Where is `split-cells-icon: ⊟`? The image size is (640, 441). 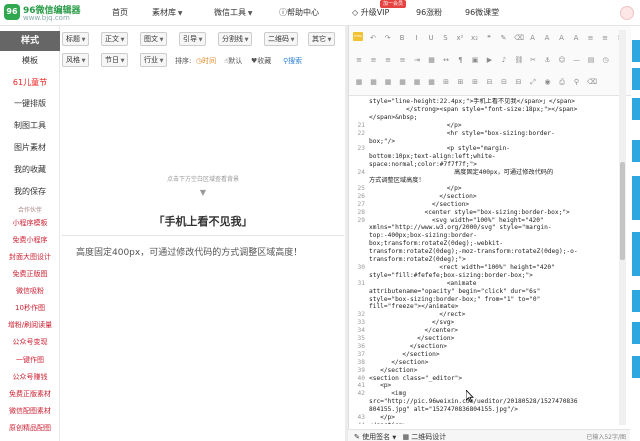
split-cells-icon: ⊟ is located at coordinates (490, 82).